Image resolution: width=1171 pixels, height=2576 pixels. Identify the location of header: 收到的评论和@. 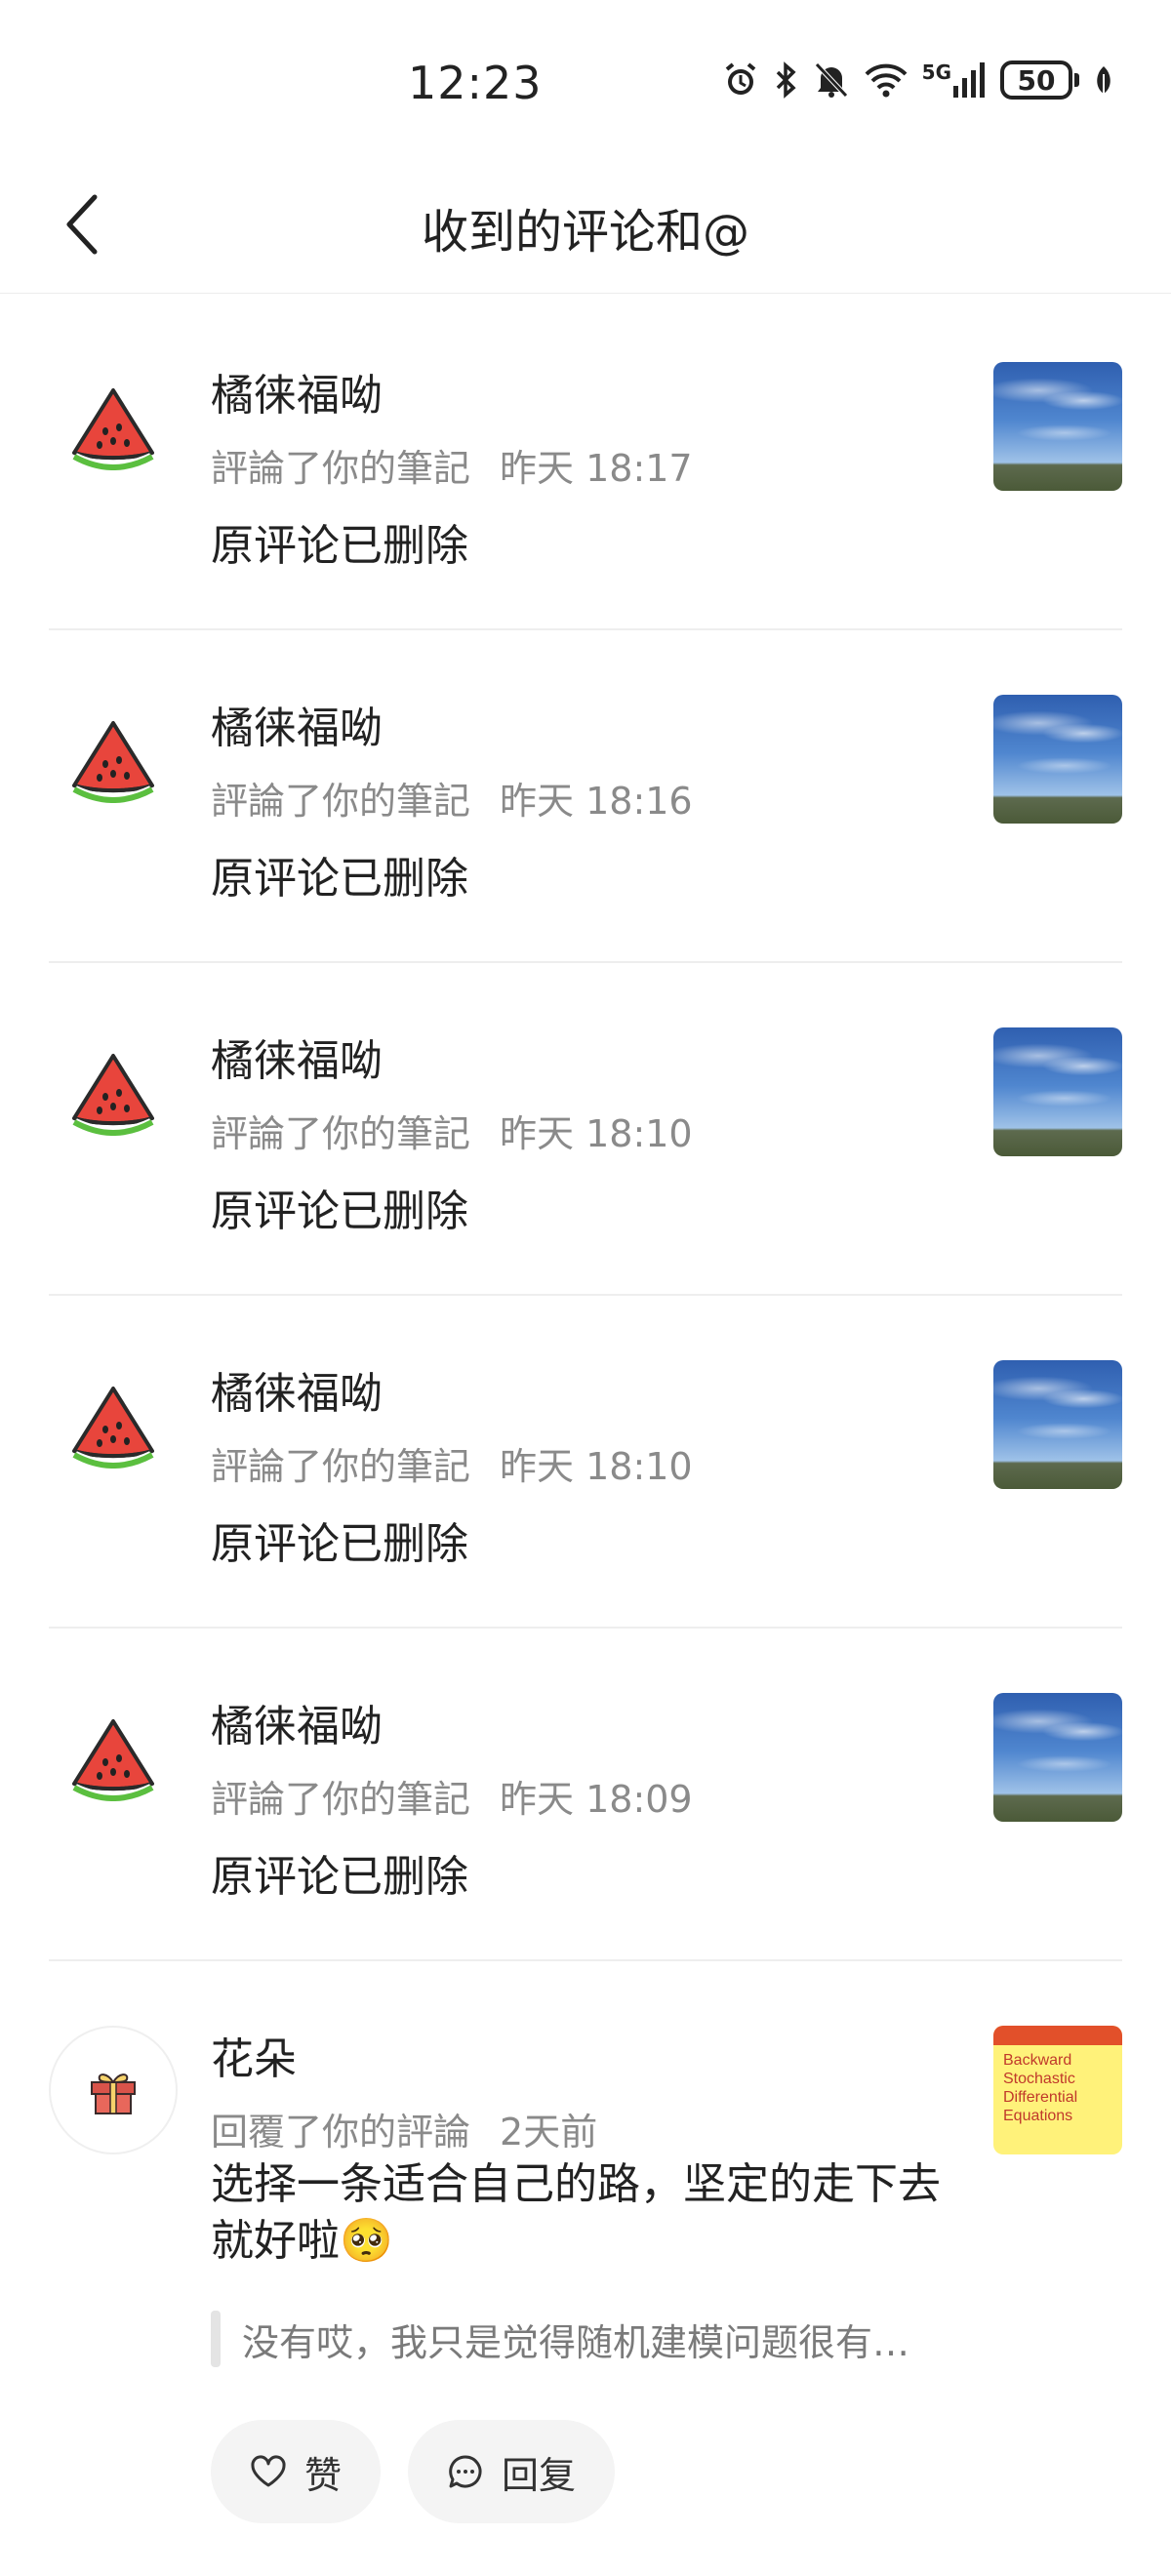
(585, 225).